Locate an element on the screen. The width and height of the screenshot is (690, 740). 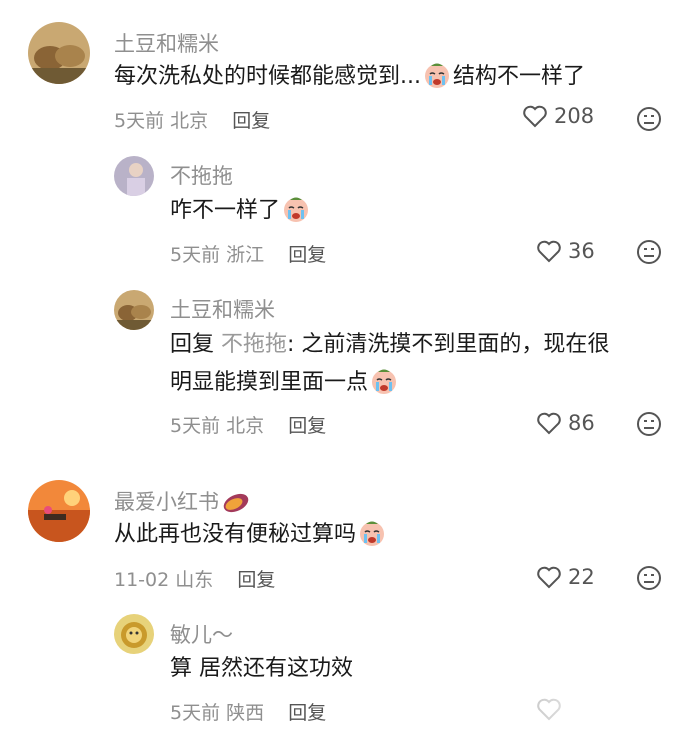
sweet-potato-emoji is located at coordinates (236, 503).